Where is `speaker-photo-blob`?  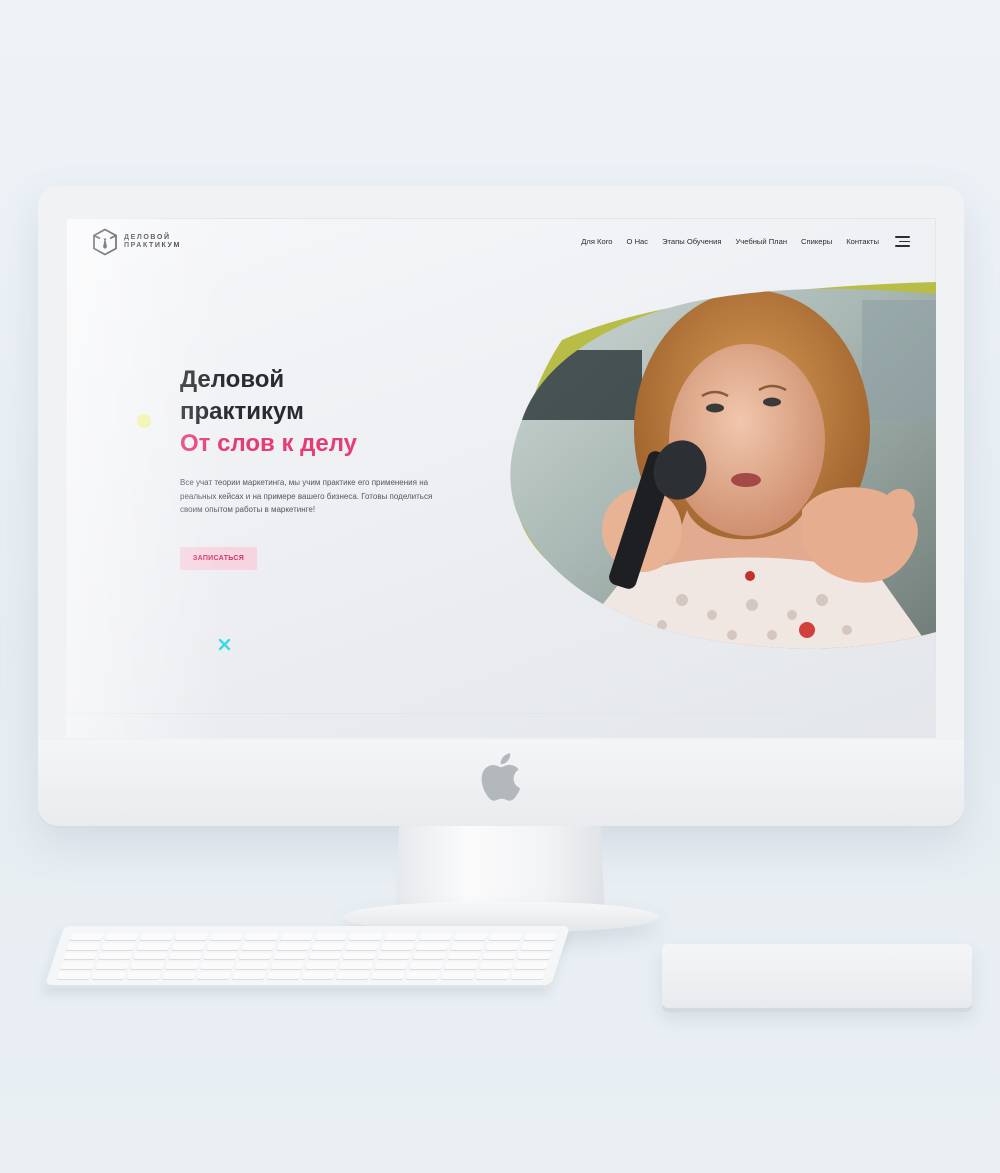
speaker-photo-blob is located at coordinates (723, 465).